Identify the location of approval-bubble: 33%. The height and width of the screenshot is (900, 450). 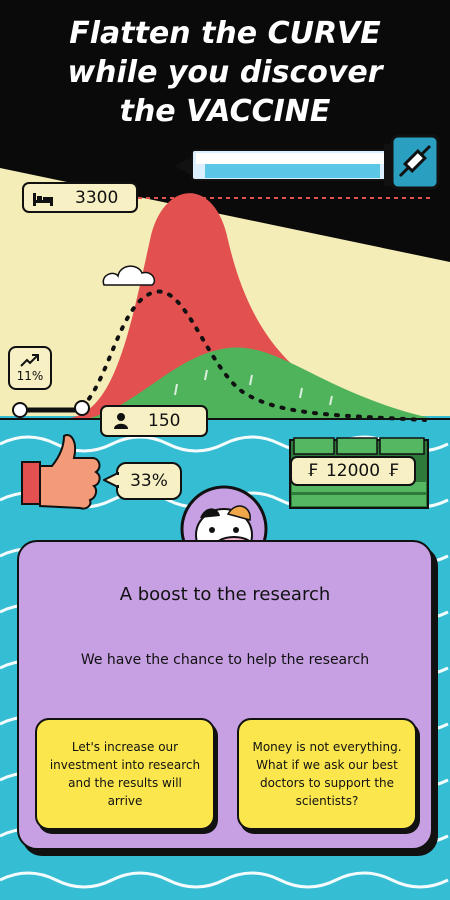
(149, 481).